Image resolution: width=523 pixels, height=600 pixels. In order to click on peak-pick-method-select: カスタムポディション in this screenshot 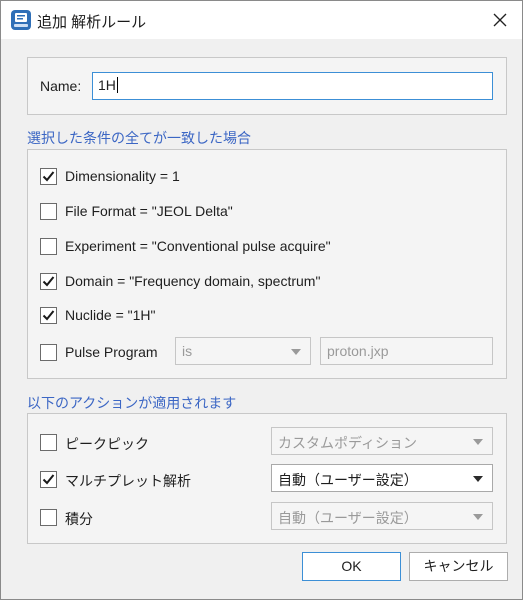, I will do `click(382, 441)`.